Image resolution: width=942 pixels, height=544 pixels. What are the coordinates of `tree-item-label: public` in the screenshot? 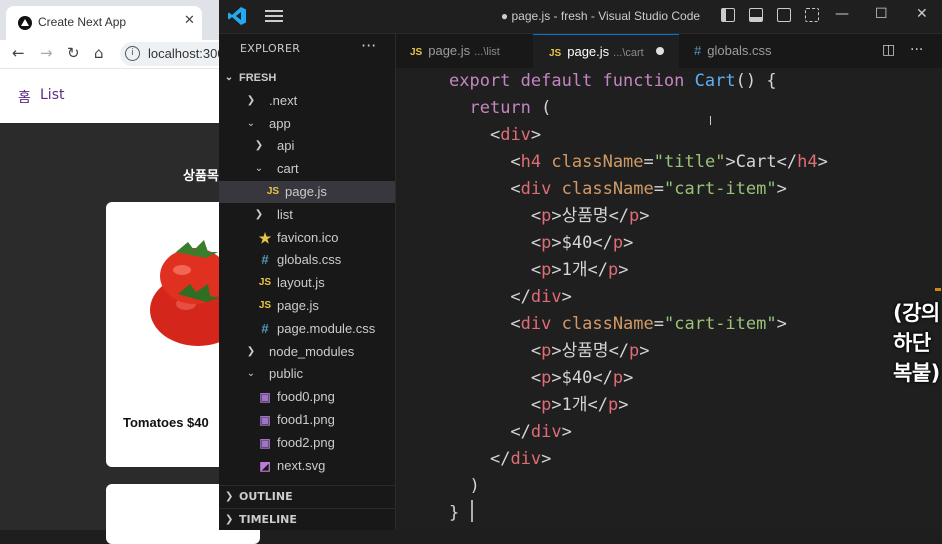 It's located at (286, 374).